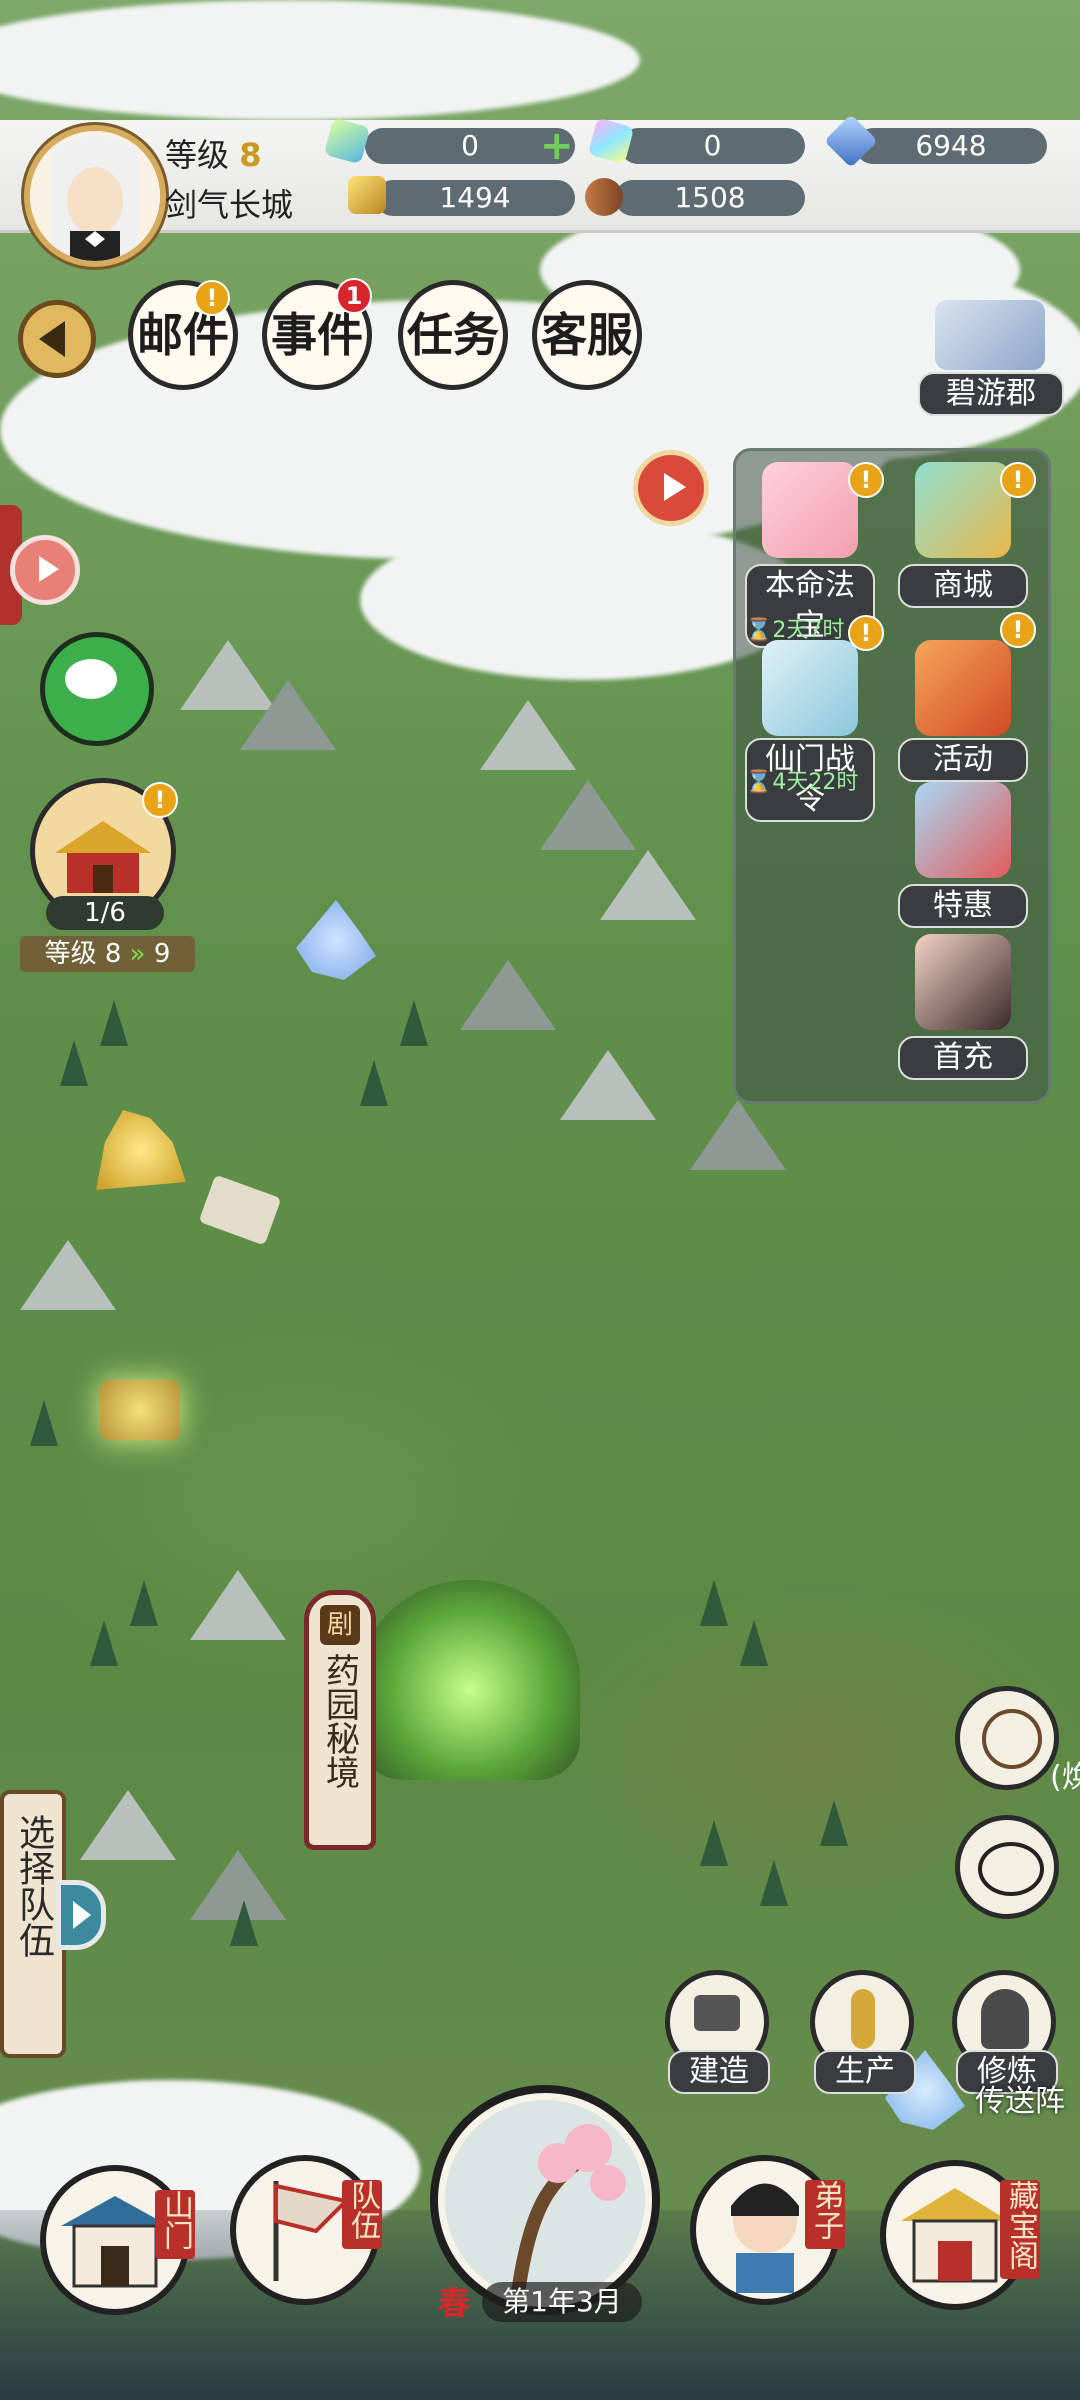  I want to click on side-drawer-button, so click(45, 570).